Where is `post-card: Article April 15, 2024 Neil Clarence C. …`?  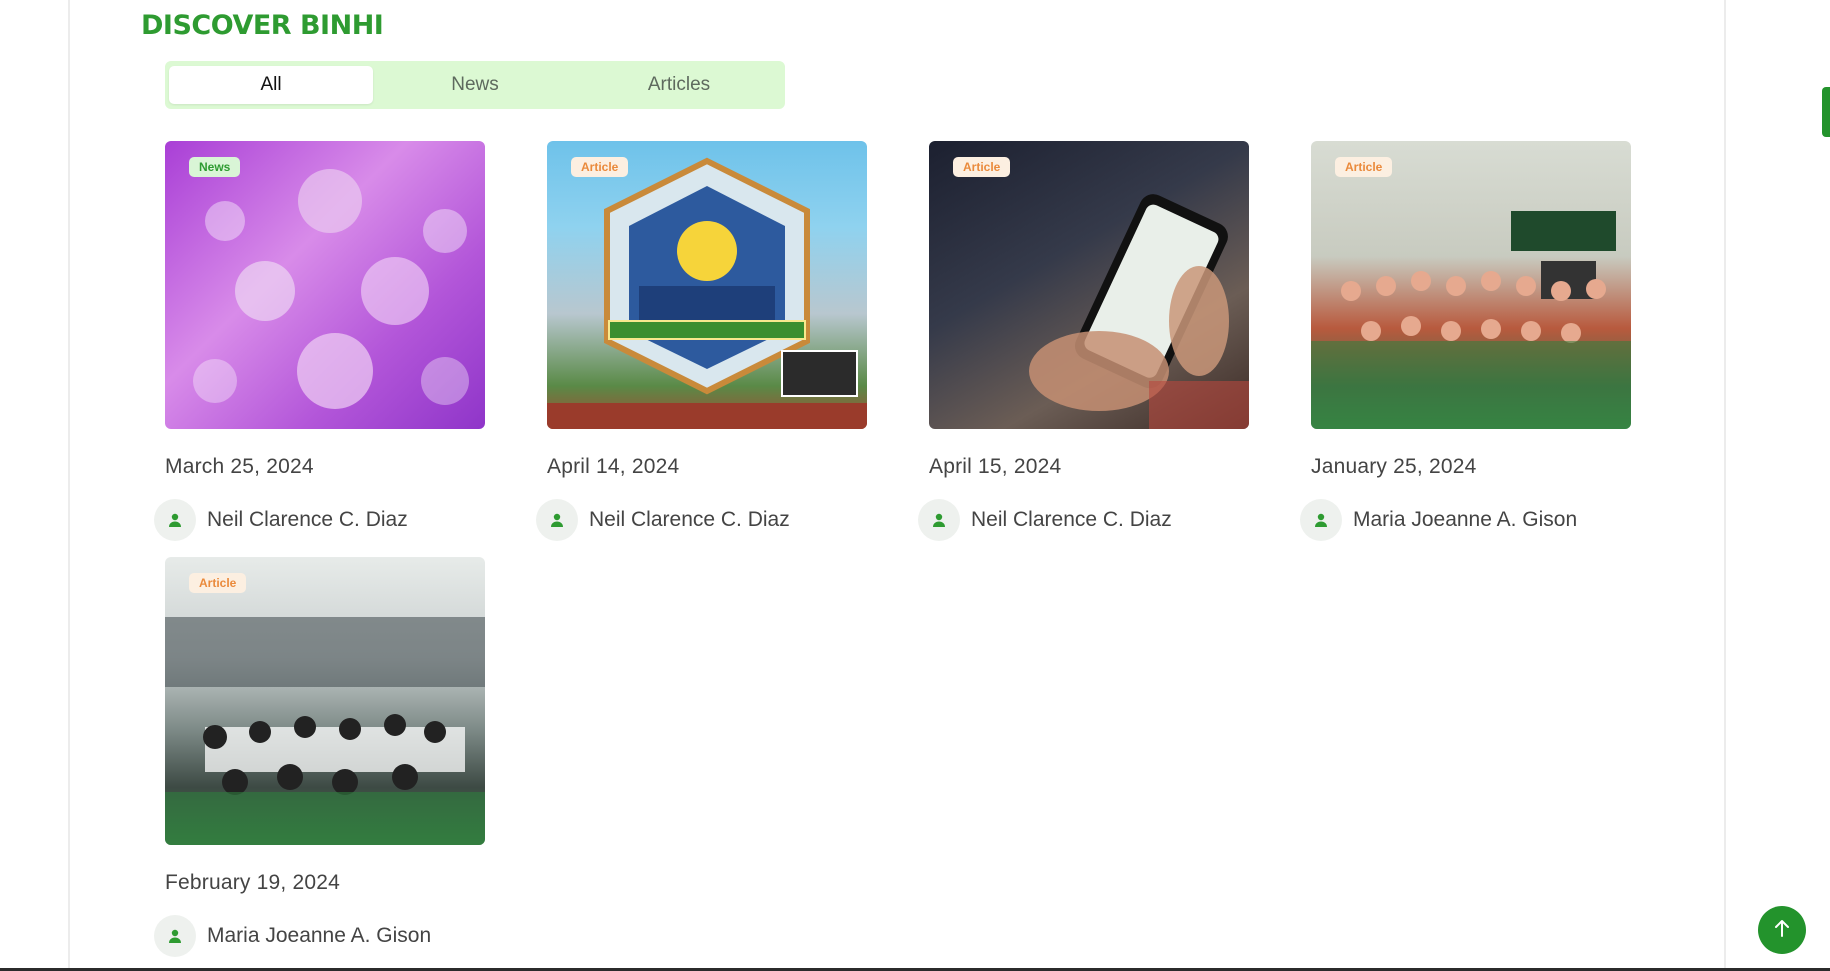 post-card: Article April 15, 2024 Neil Clarence C. … is located at coordinates (1083, 341).